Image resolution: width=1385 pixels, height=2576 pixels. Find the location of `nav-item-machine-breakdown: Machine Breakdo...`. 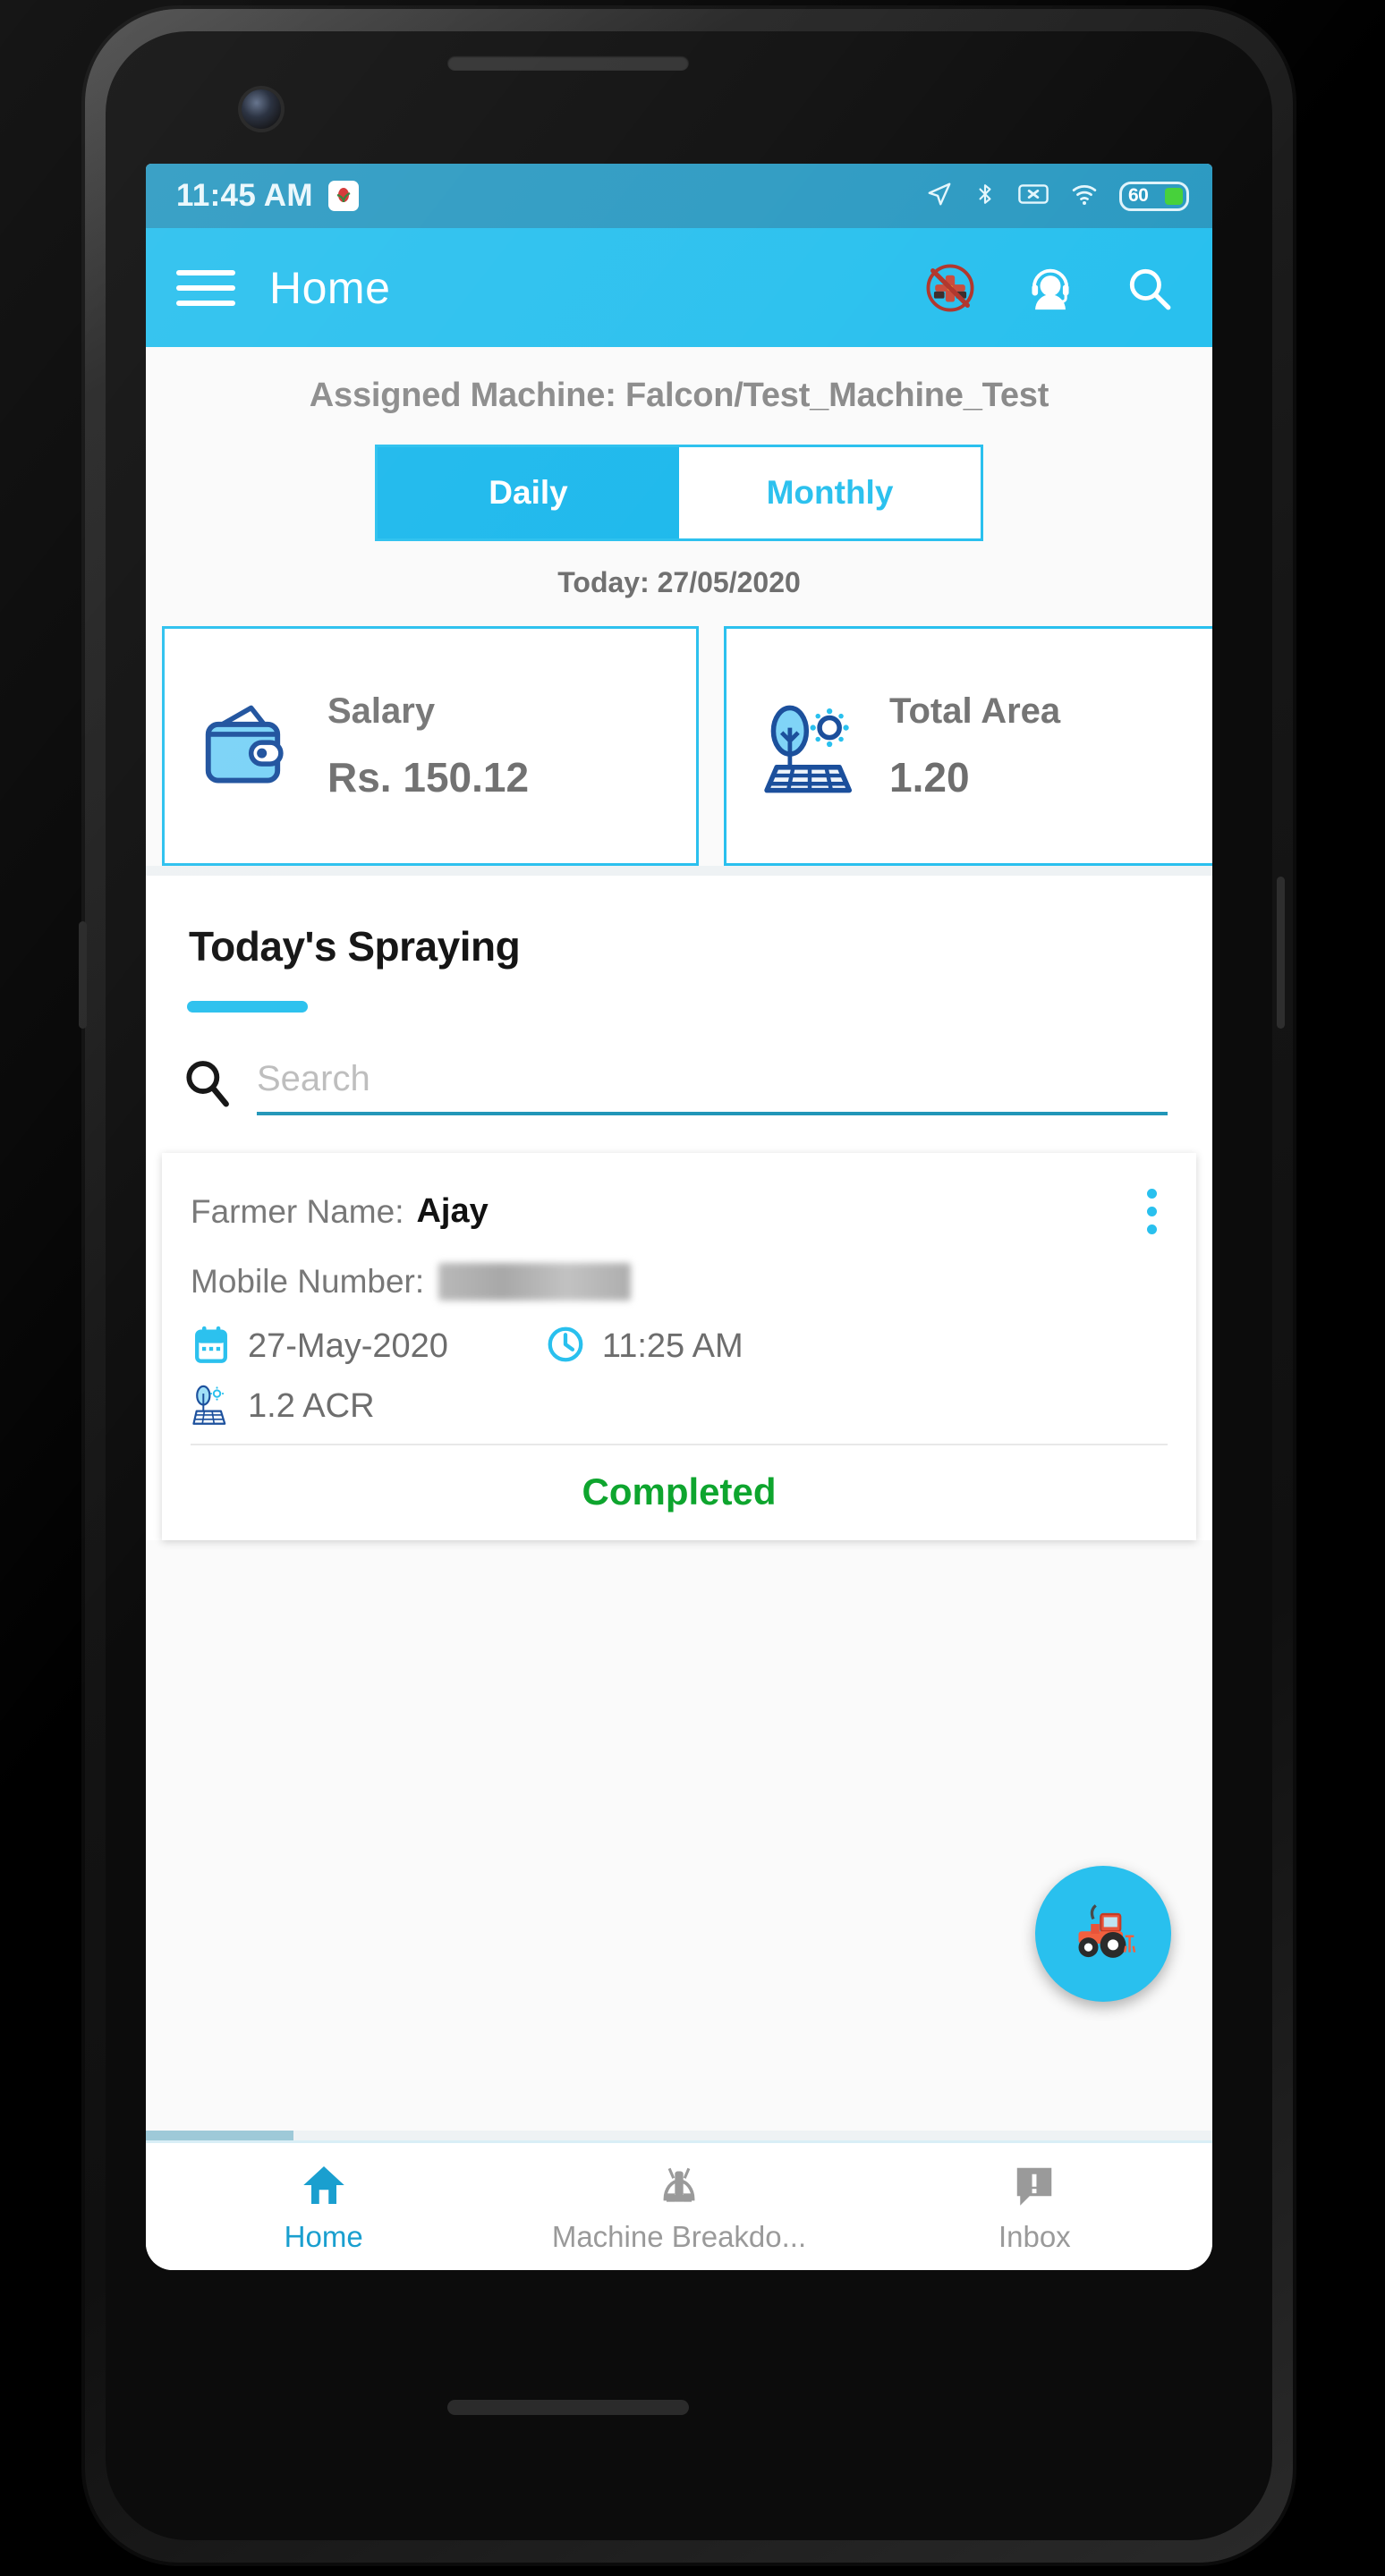

nav-item-machine-breakdown: Machine Breakdo... is located at coordinates (678, 2207).